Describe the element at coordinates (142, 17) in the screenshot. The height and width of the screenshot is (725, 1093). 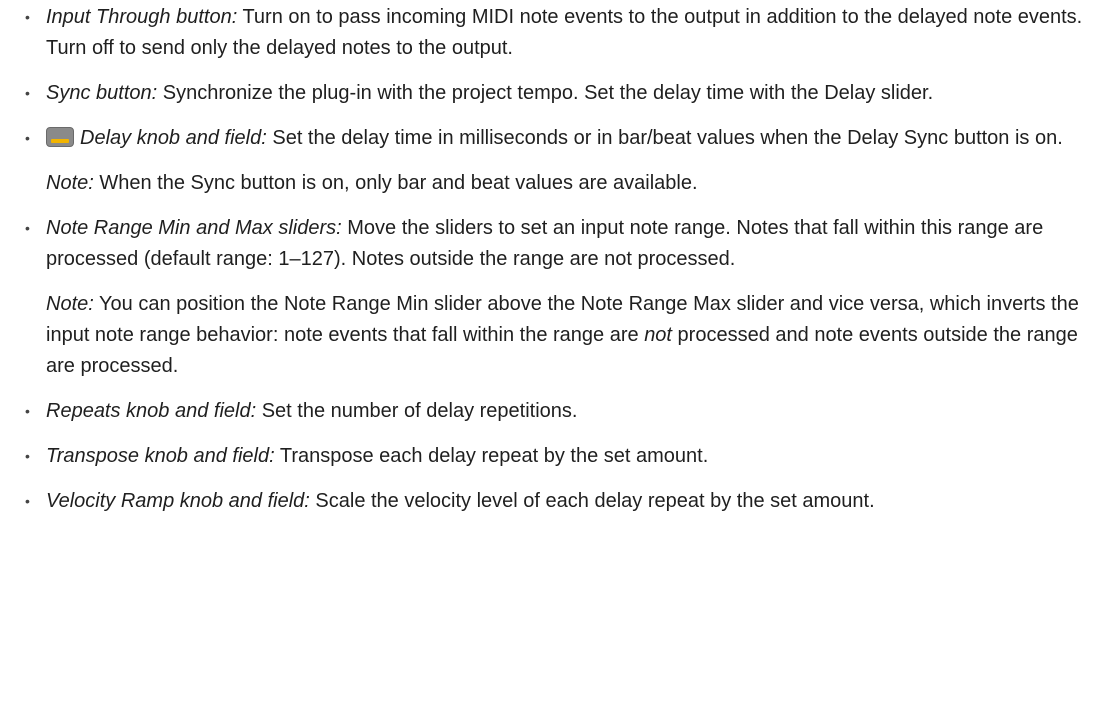
I see `item-term: Input Through button:` at that location.